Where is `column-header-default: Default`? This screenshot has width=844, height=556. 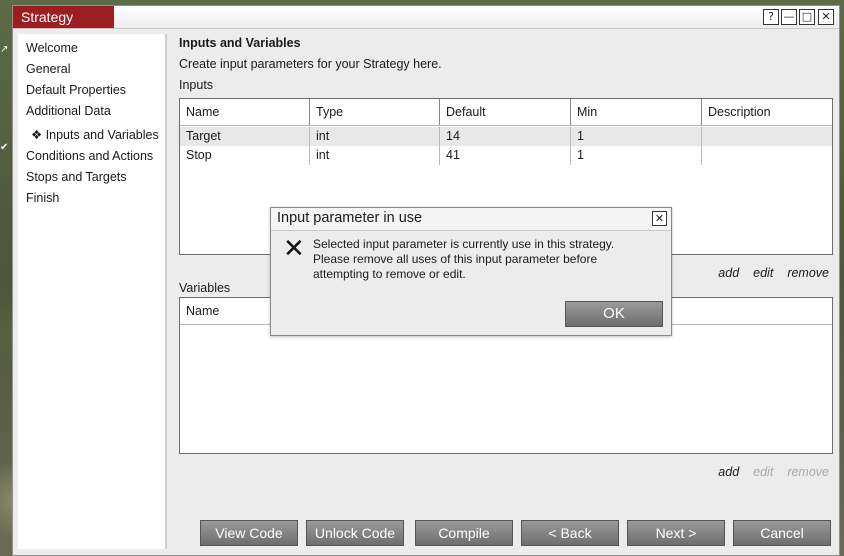 column-header-default: Default is located at coordinates (505, 112).